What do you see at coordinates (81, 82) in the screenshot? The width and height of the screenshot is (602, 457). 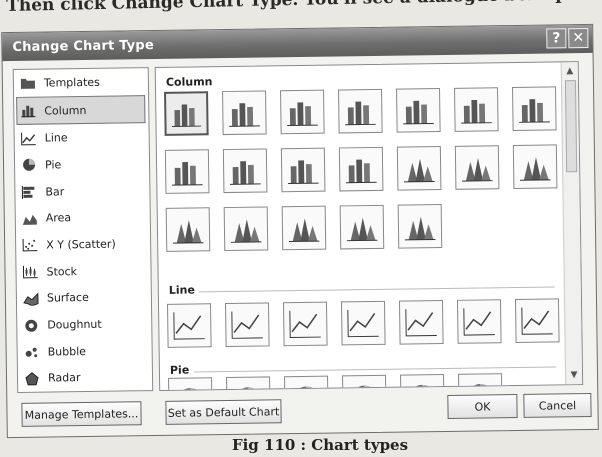 I see `sidebar-item-templates: Templates` at bounding box center [81, 82].